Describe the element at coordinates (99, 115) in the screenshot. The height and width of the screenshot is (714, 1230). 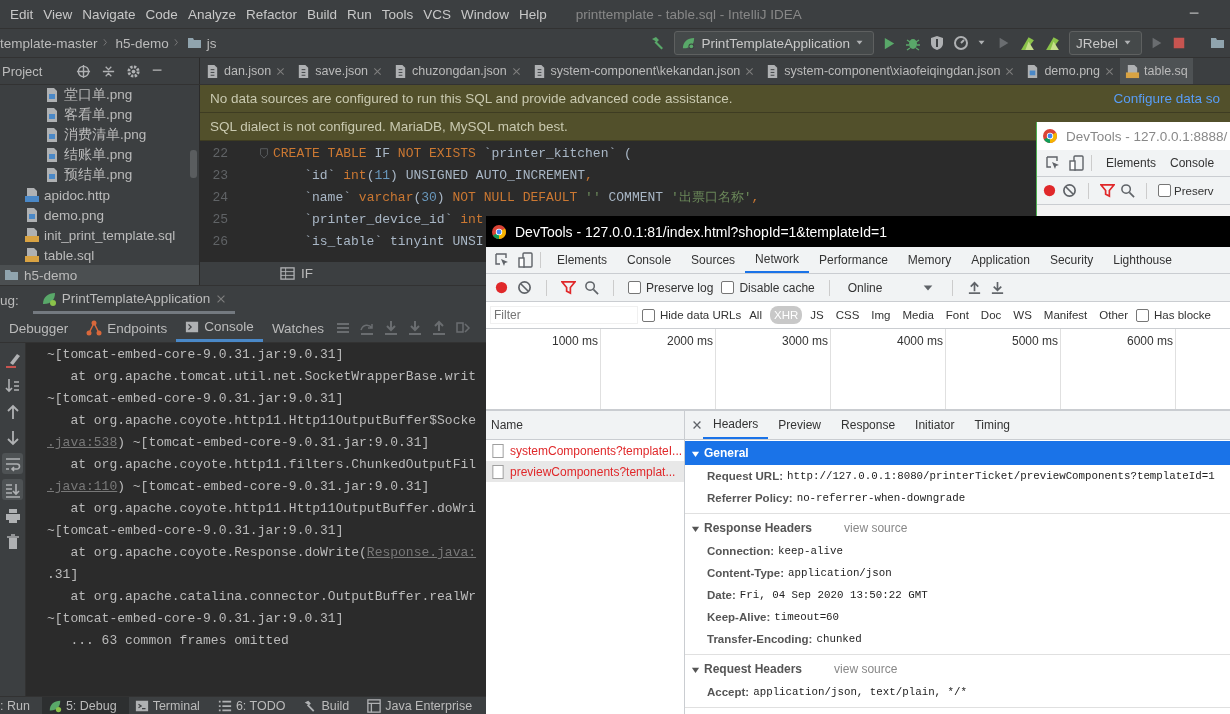
I see `tree-item: 客看单.png` at that location.